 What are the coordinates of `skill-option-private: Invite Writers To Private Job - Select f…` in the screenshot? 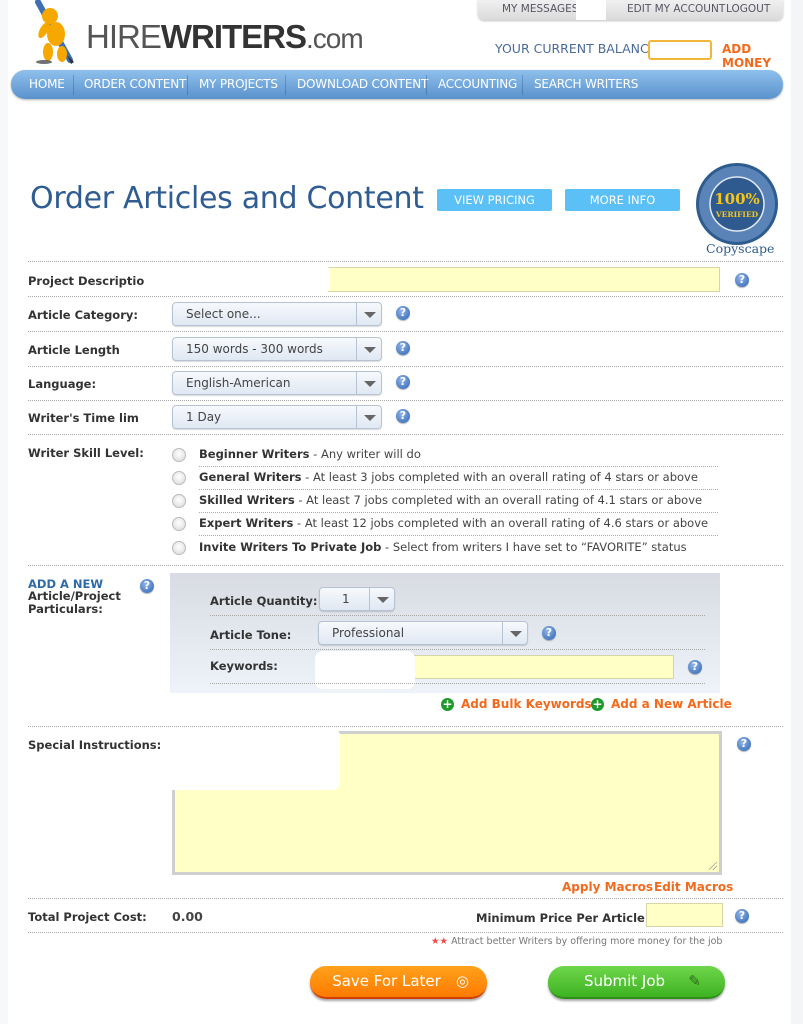 It's located at (445, 548).